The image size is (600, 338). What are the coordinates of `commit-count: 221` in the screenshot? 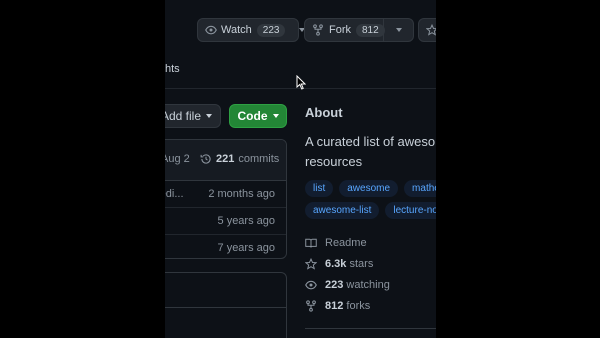 It's located at (225, 159).